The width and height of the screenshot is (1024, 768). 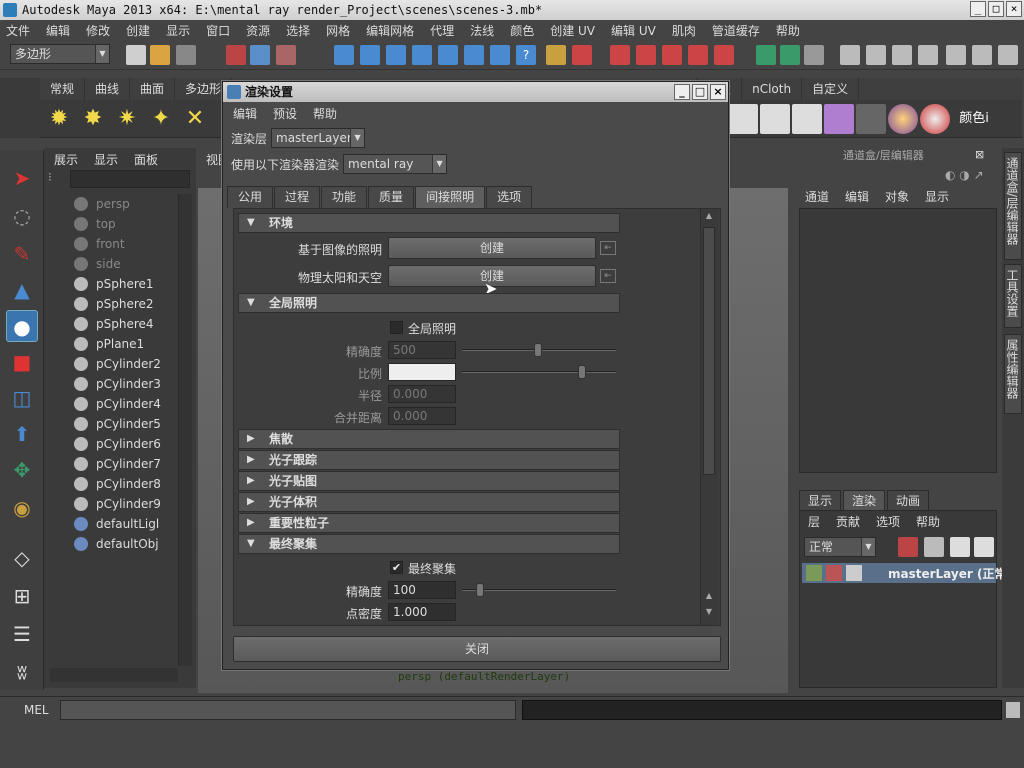 I want to click on batch-render-icon, so click(x=775, y=119).